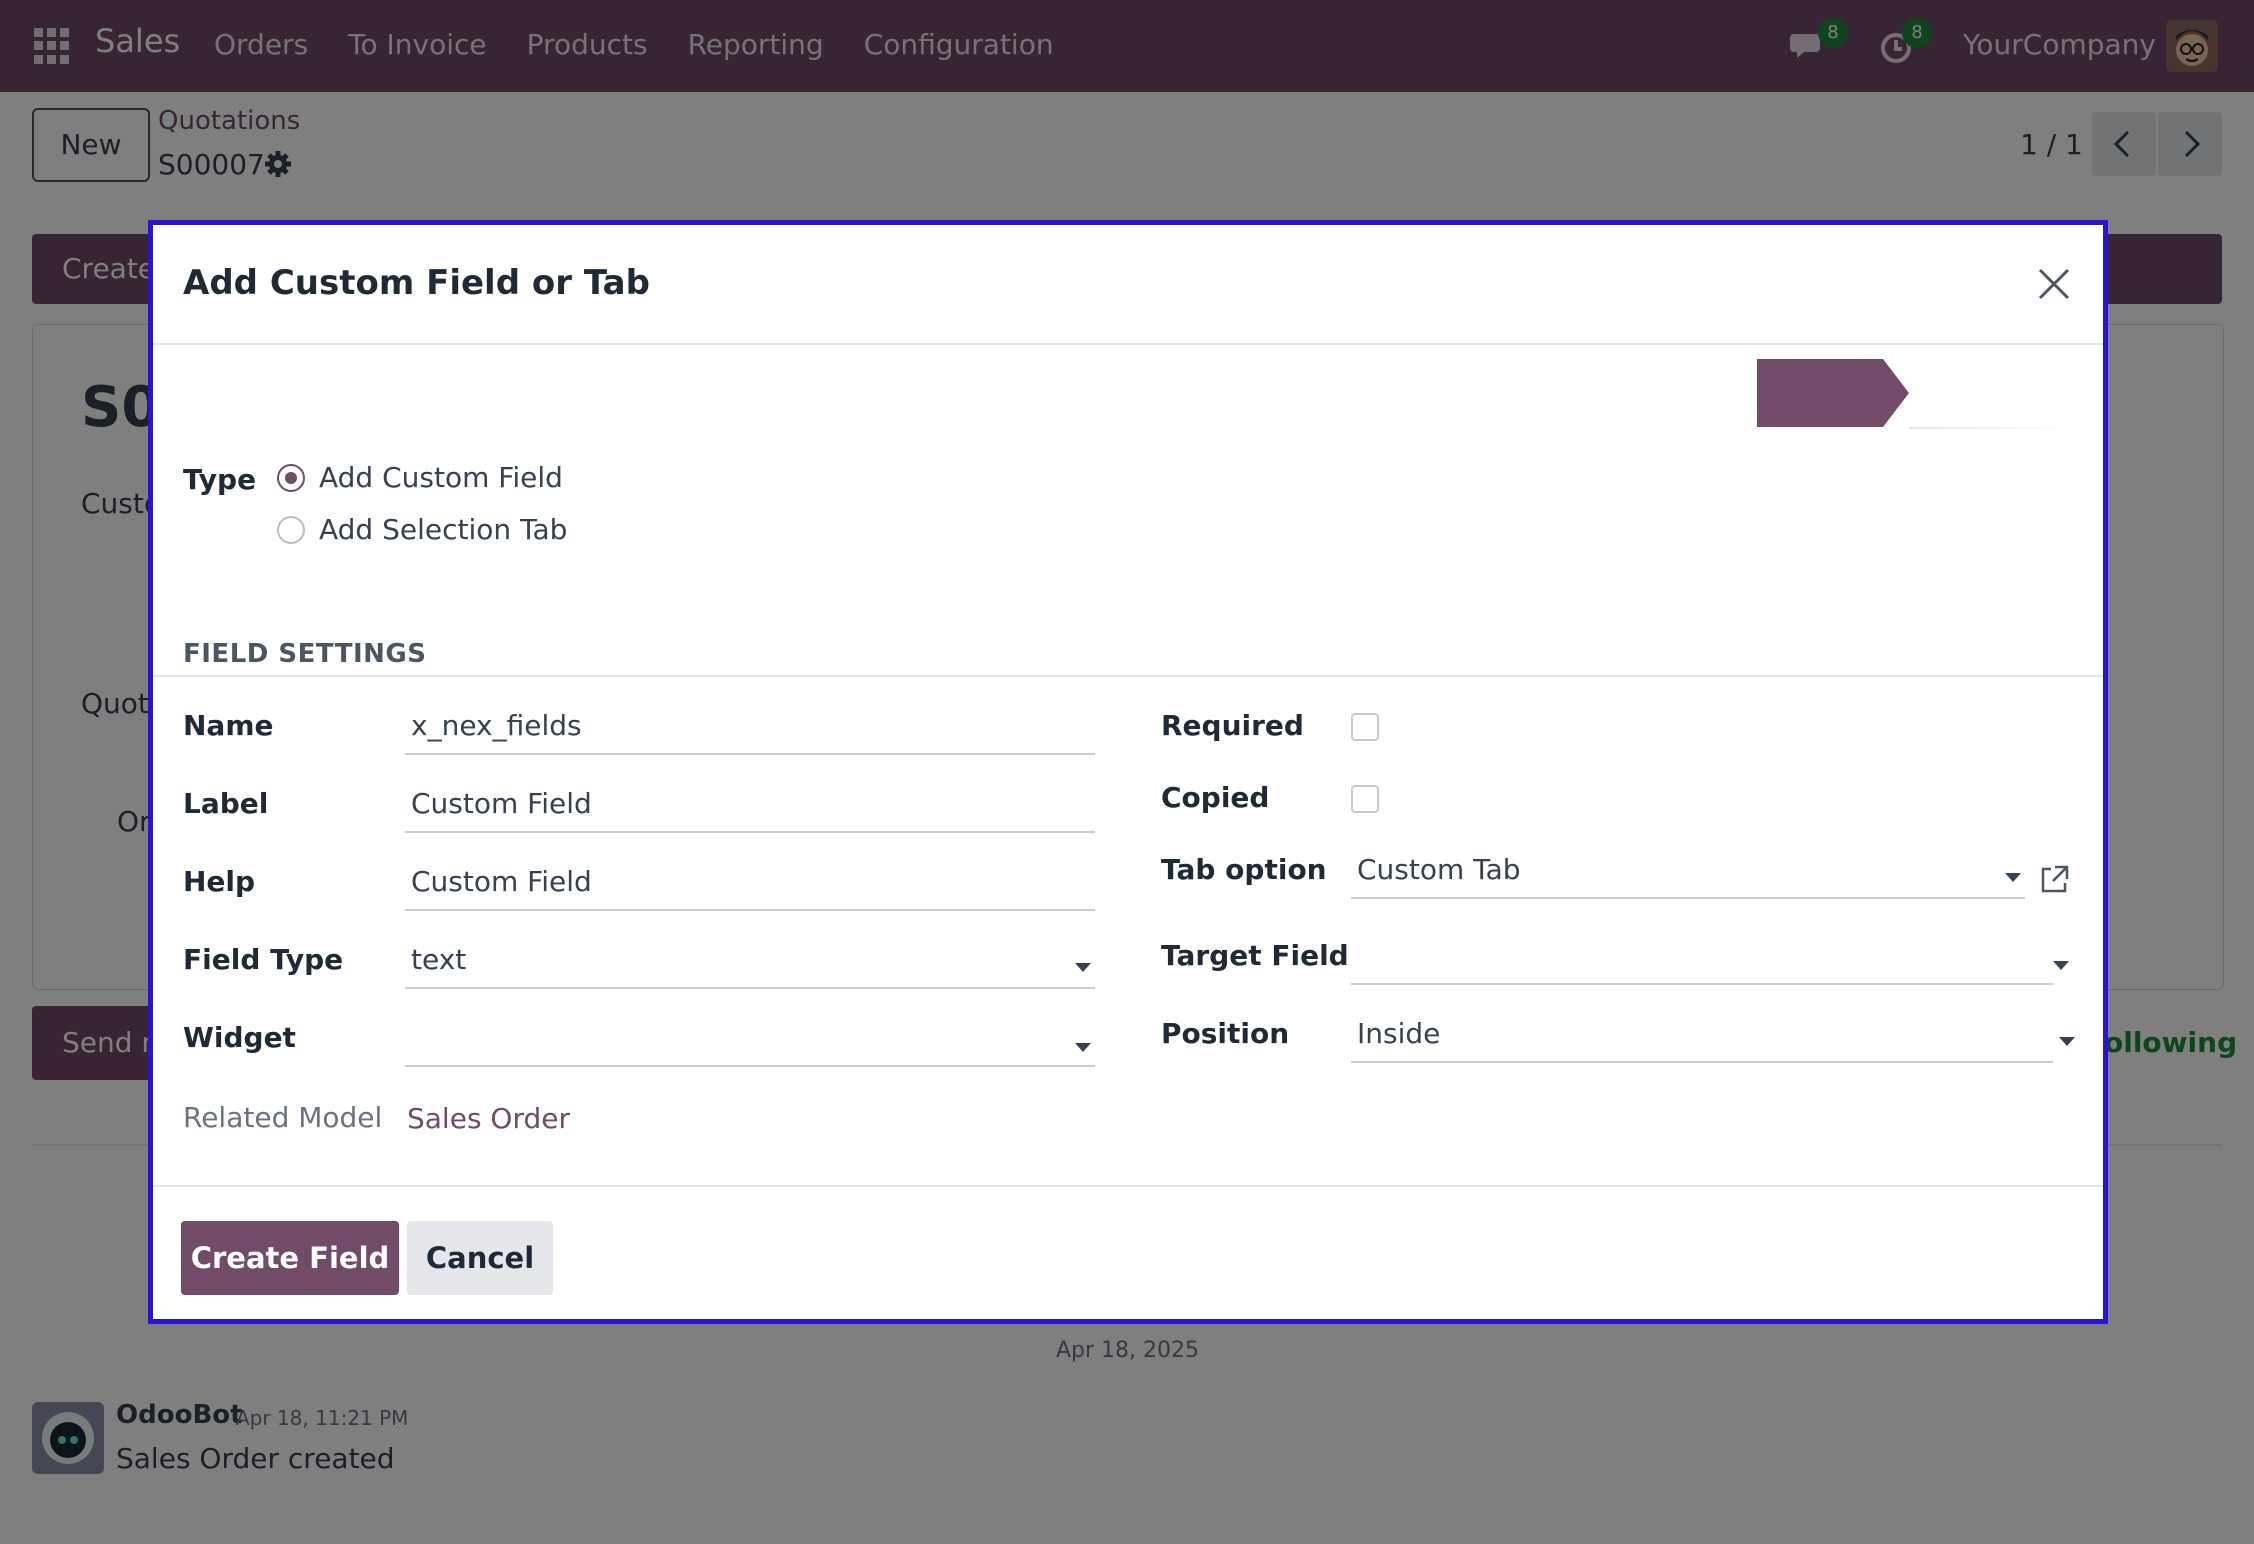 The image size is (2254, 1544). Describe the element at coordinates (1702, 1036) in the screenshot. I see `position-select: Inside` at that location.